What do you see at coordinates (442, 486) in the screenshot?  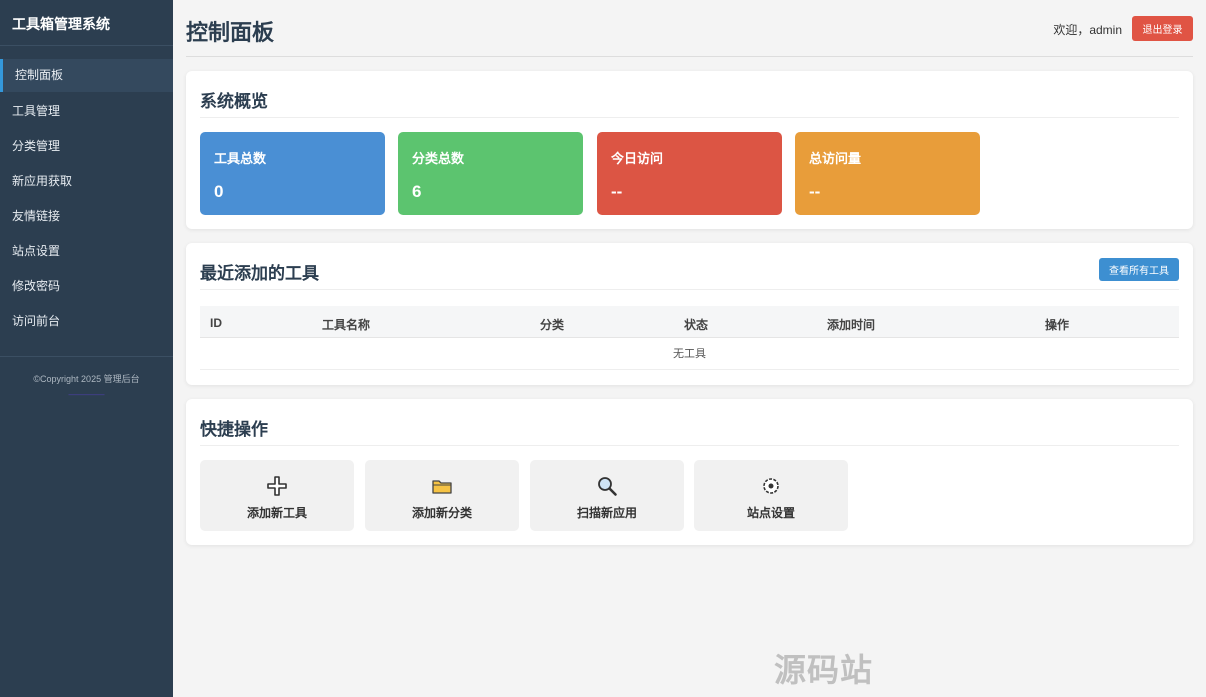 I see `folder-icon` at bounding box center [442, 486].